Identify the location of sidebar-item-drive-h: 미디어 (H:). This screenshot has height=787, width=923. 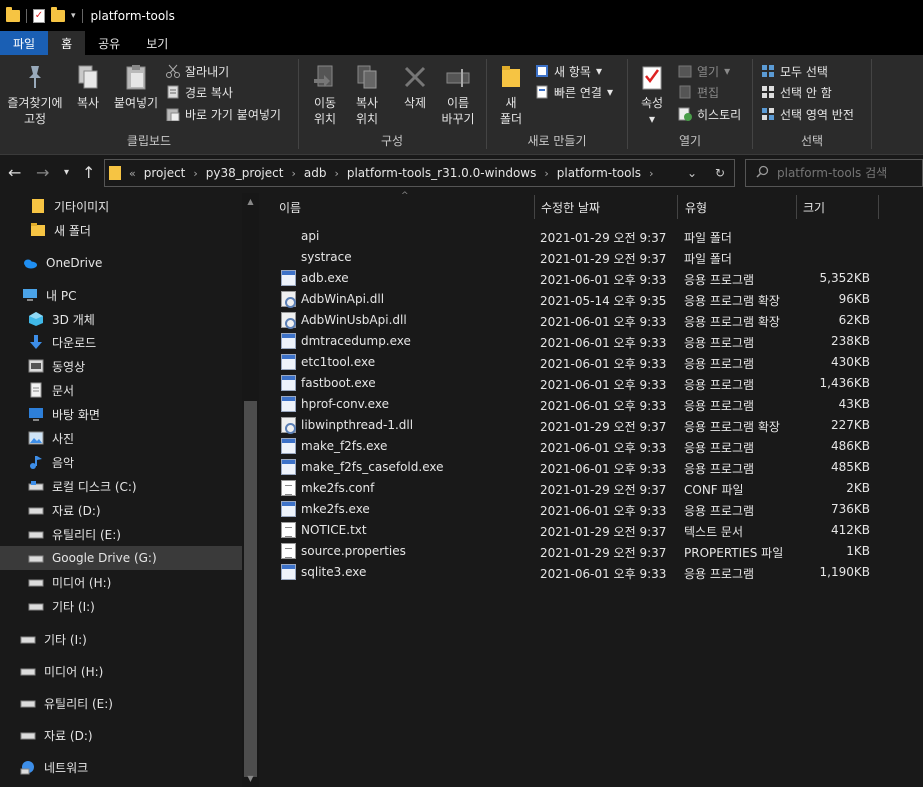
(121, 582).